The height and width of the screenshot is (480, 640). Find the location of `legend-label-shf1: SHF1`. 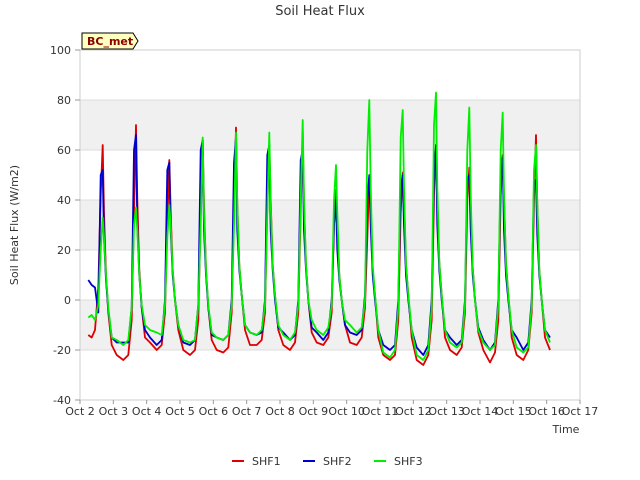

legend-label-shf1: SHF1 is located at coordinates (266, 461).